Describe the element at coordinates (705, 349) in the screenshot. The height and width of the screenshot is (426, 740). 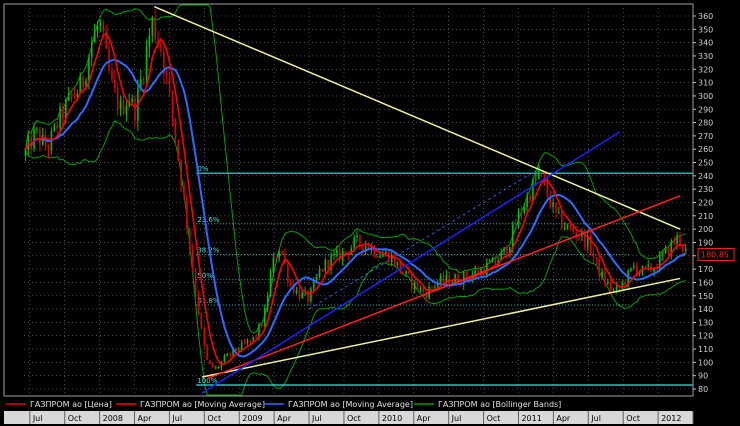
I see `y-tick-label: 110` at that location.